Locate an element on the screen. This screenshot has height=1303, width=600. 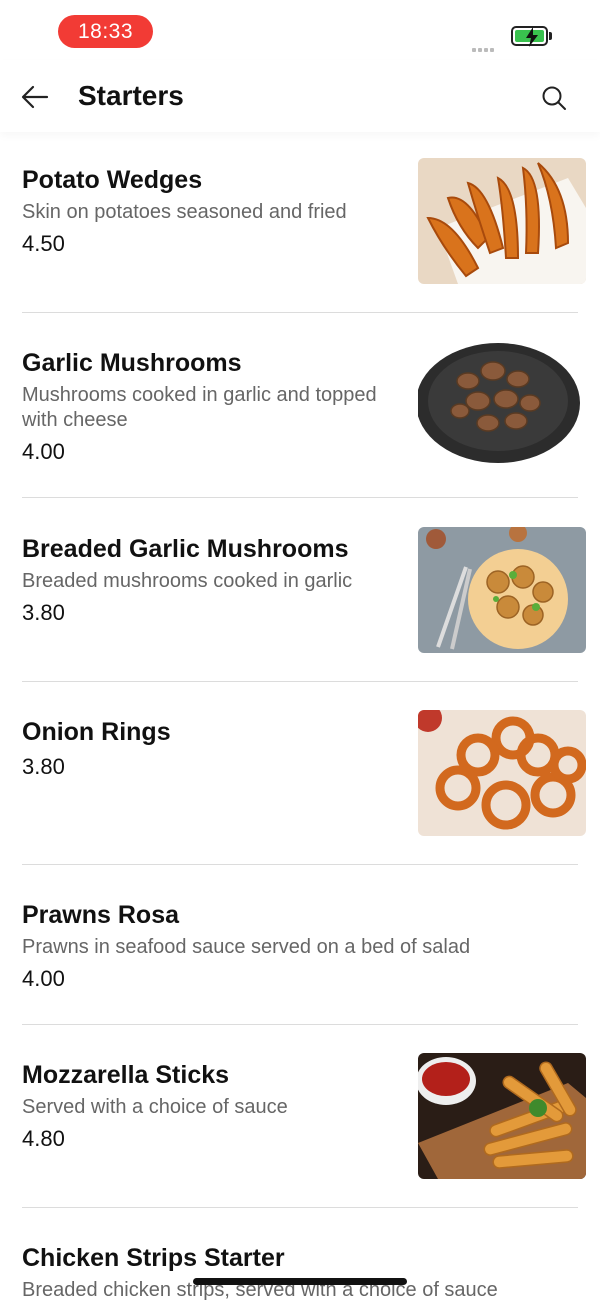
onion-rings-photo is located at coordinates (502, 773).